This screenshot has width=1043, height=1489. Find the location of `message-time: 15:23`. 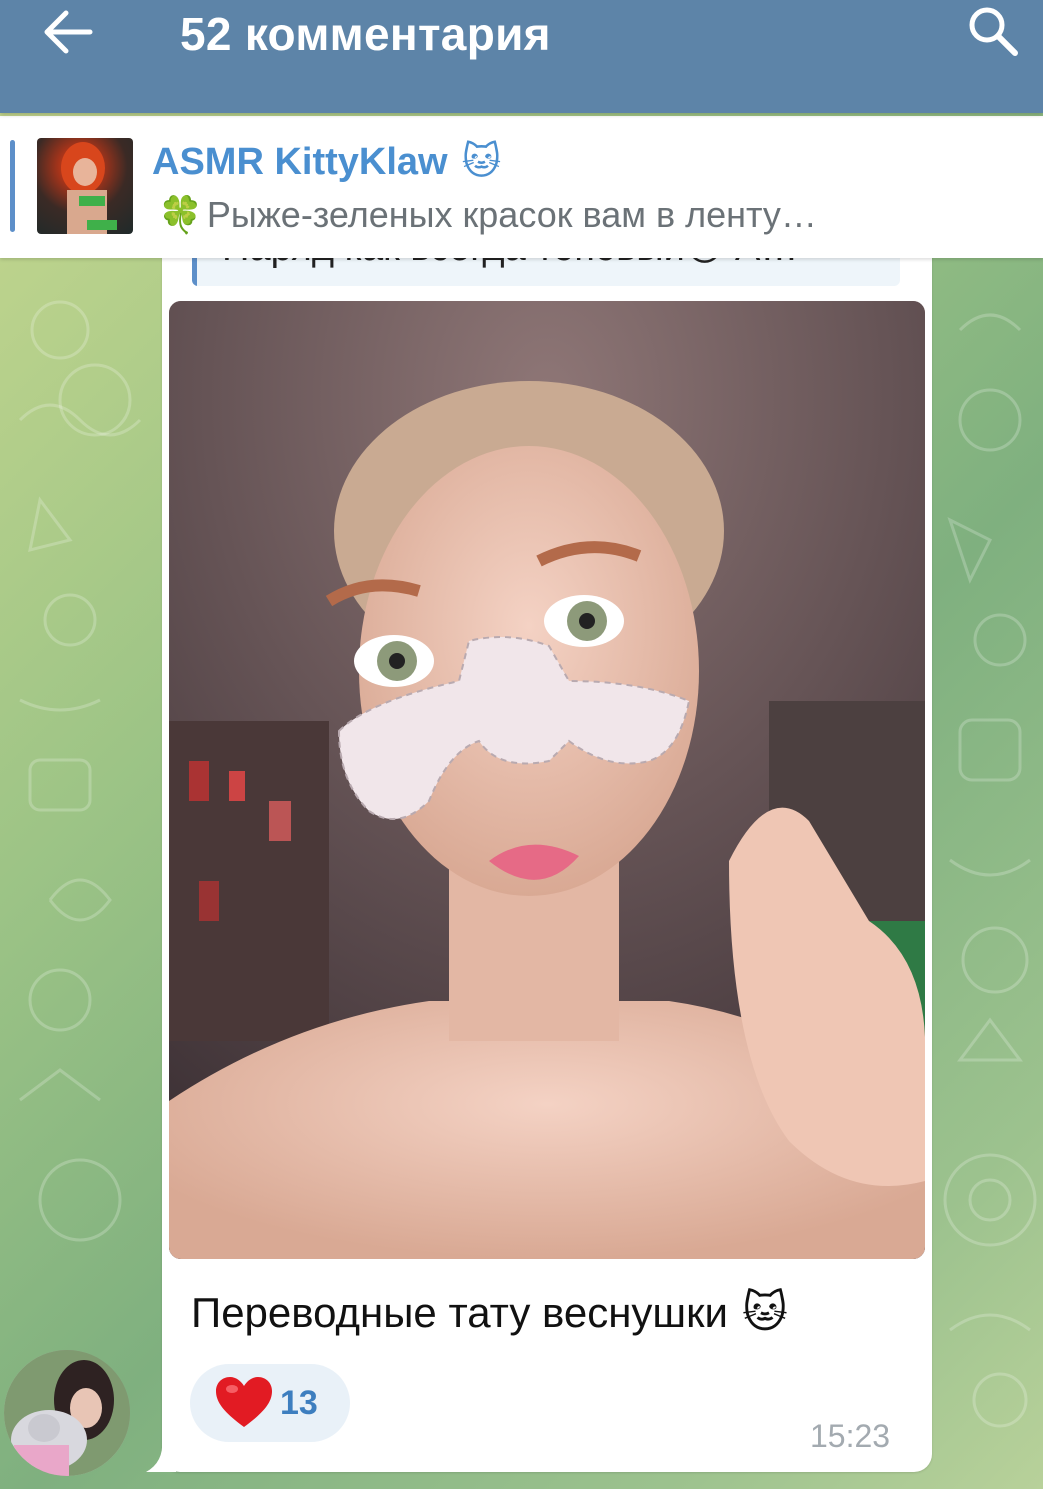

message-time: 15:23 is located at coordinates (850, 1436).